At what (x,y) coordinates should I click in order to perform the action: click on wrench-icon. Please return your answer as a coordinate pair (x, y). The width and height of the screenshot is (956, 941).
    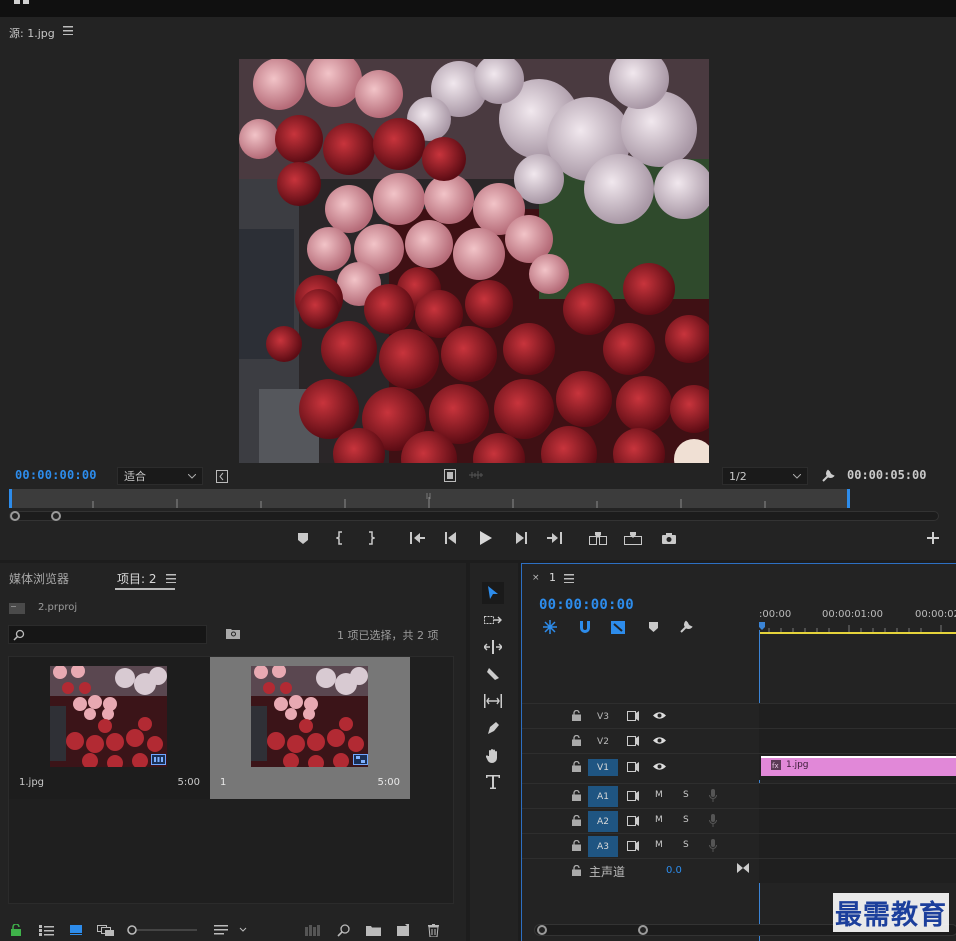
    Looking at the image, I should click on (686, 627).